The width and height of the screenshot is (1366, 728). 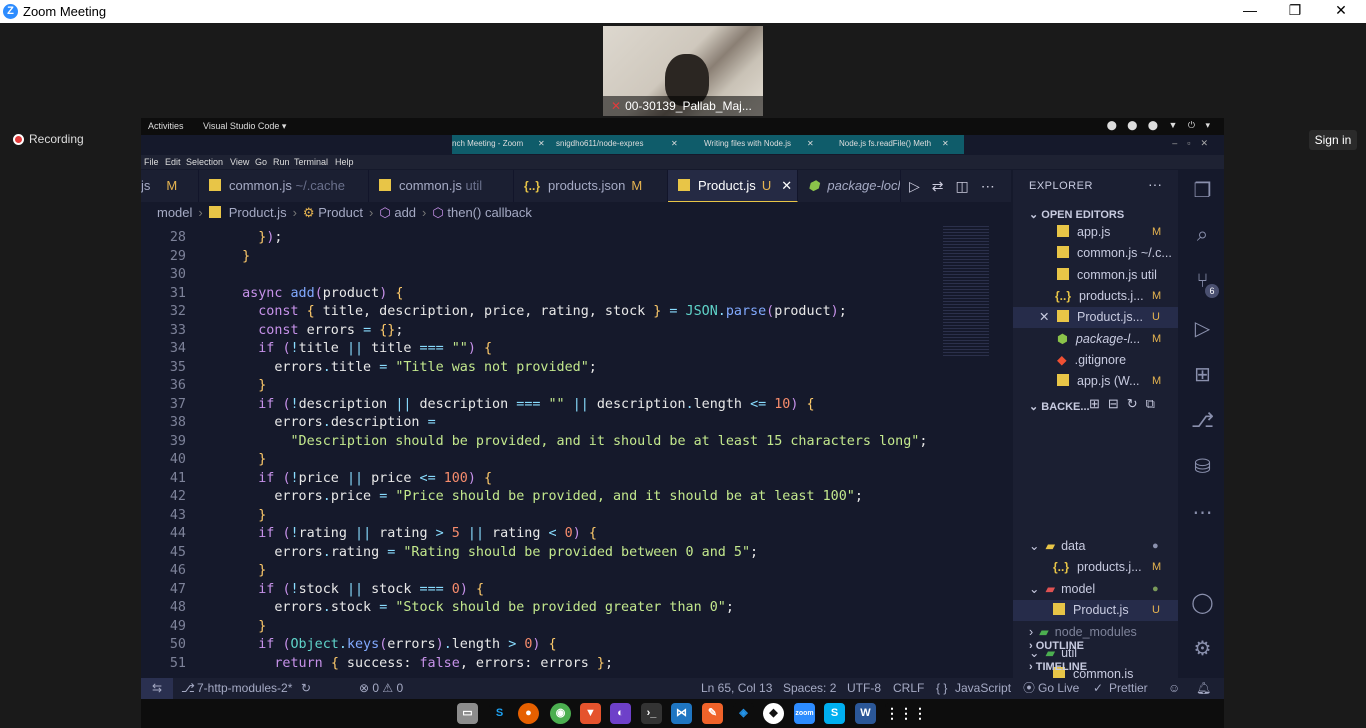 I want to click on breadcrumb-callback: then() callback, so click(x=489, y=212).